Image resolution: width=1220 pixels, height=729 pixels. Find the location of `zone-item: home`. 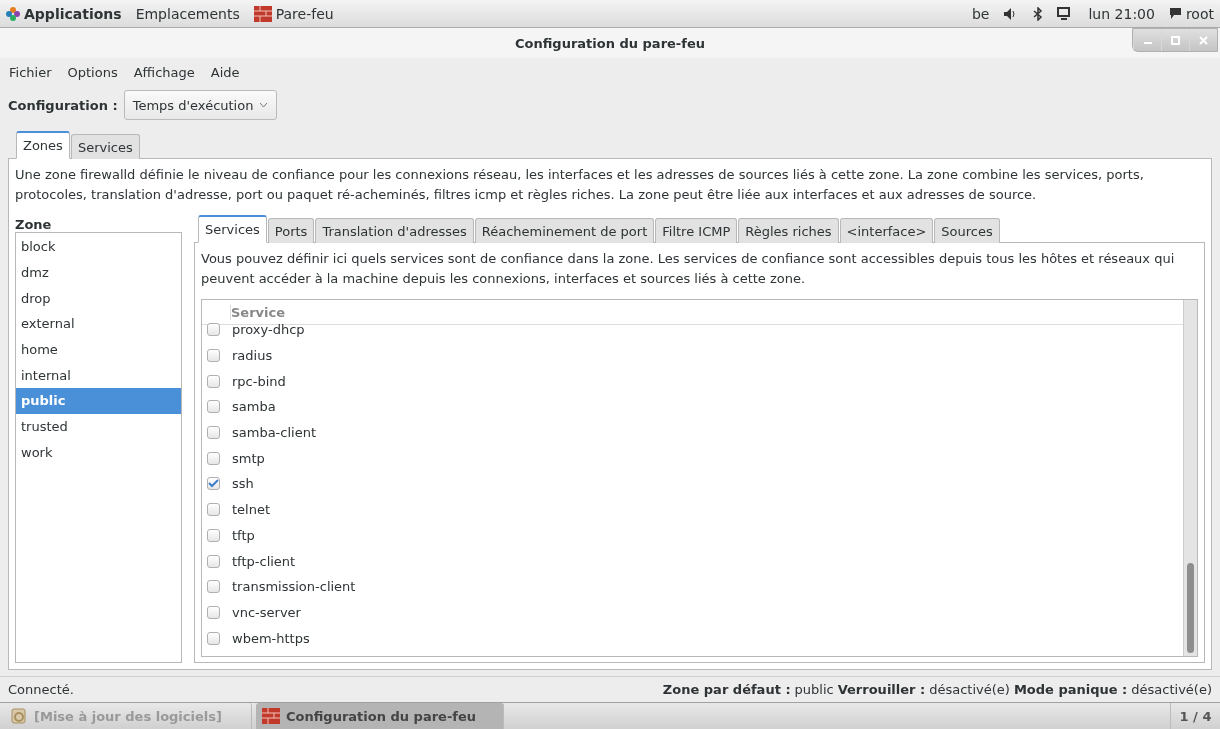

zone-item: home is located at coordinates (98, 349).